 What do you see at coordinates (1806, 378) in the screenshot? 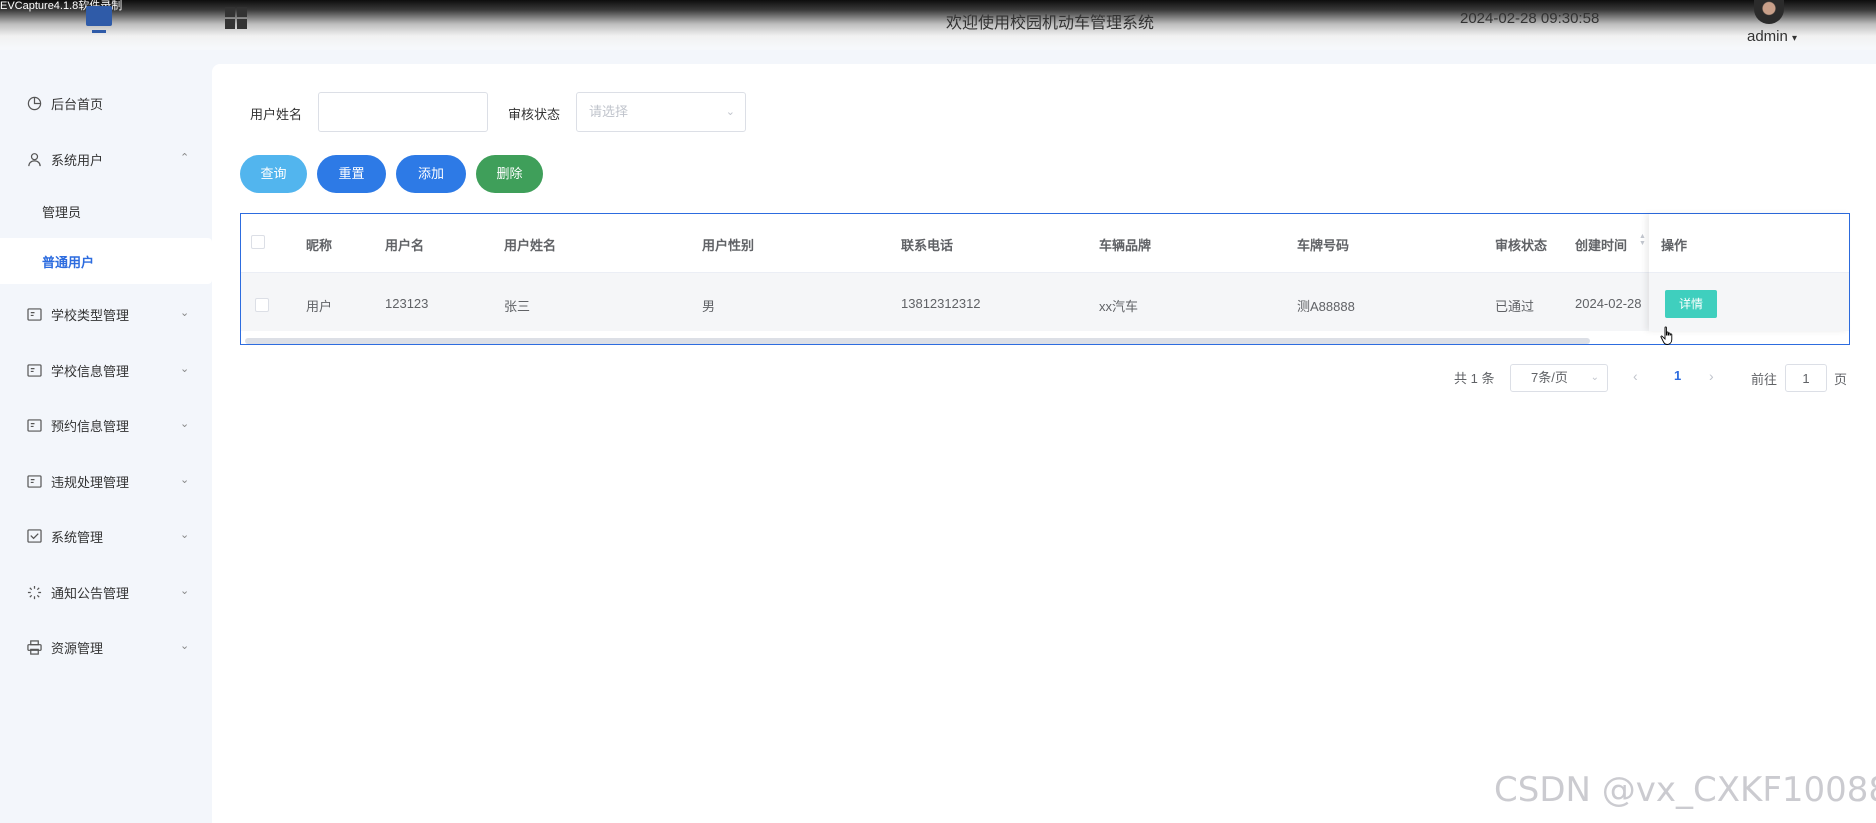
I see `goto-page-input` at bounding box center [1806, 378].